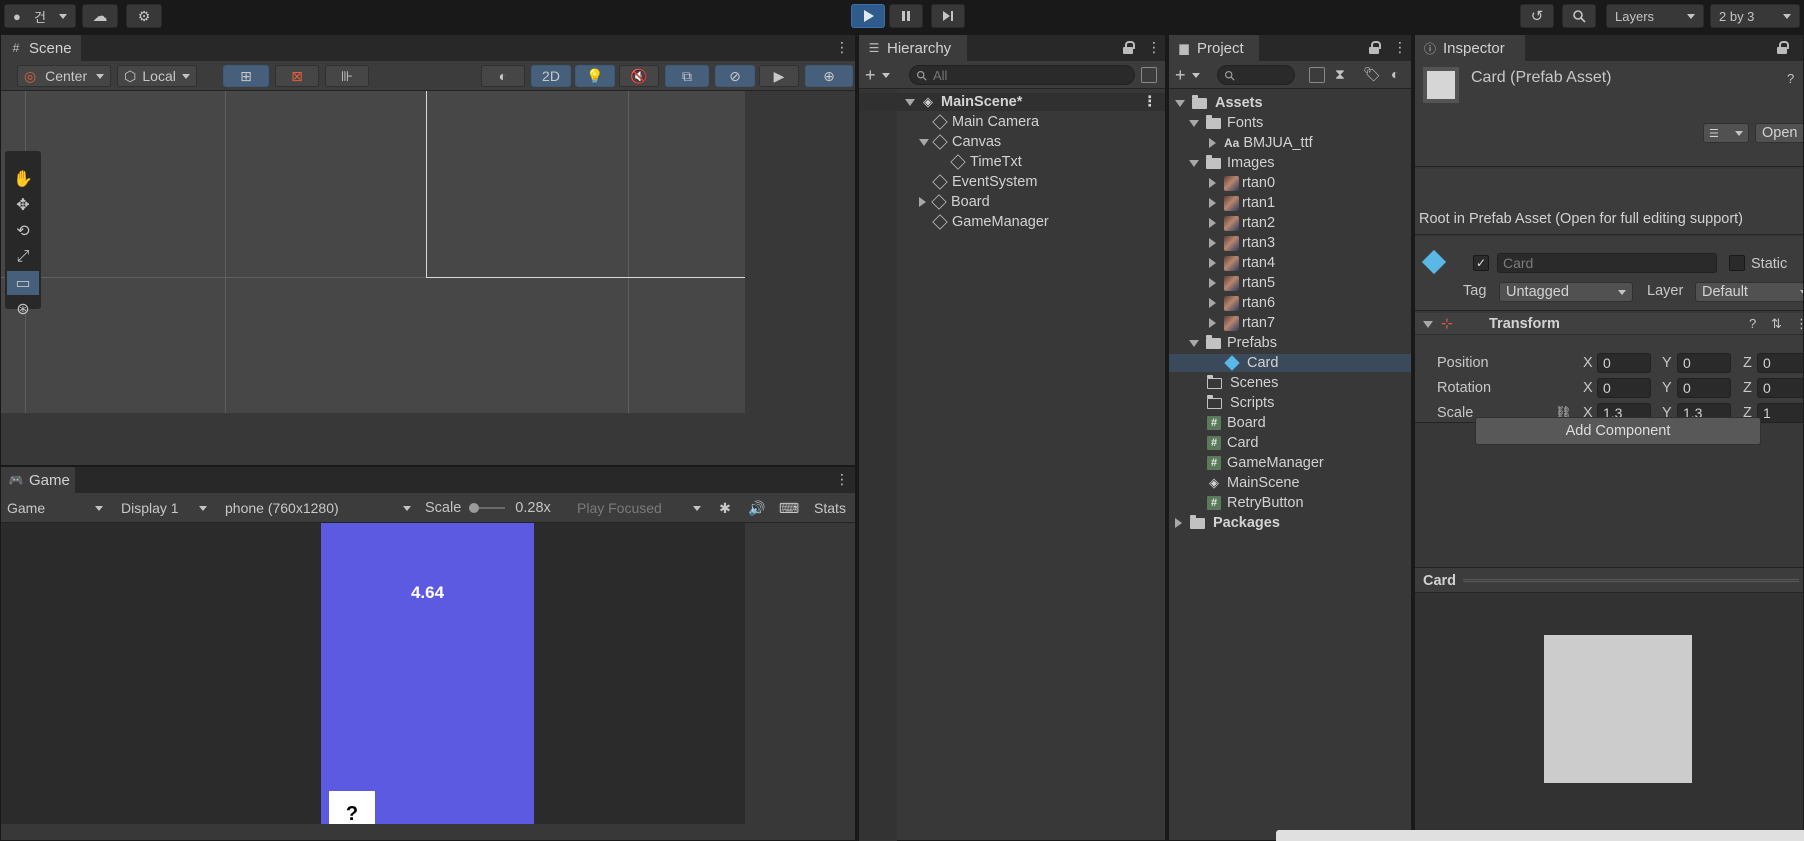 The width and height of the screenshot is (1804, 841). Describe the element at coordinates (687, 76) in the screenshot. I see `effects-toggle: ⧉` at that location.